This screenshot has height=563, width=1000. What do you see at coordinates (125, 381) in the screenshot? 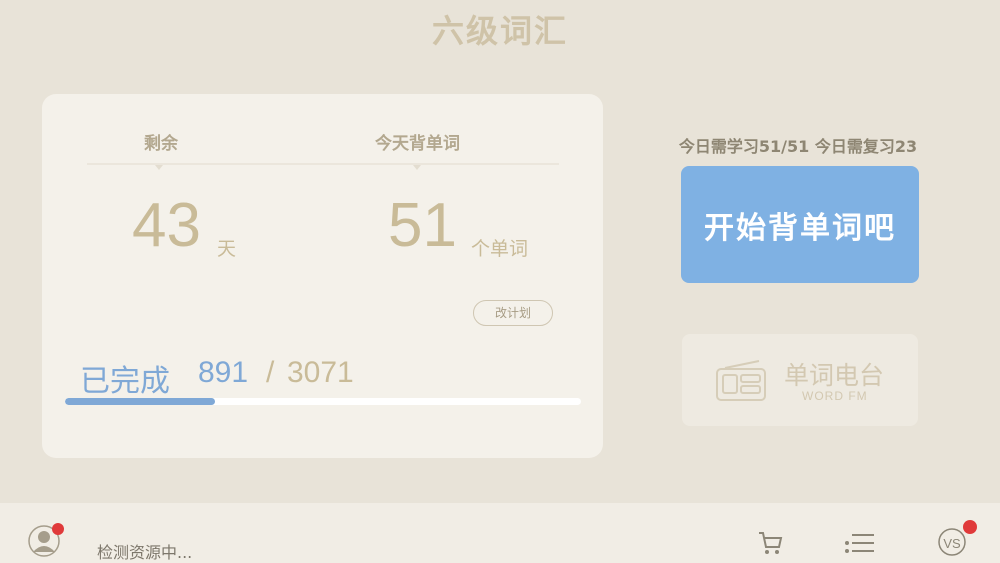
I see `completed-label: 已完成` at bounding box center [125, 381].